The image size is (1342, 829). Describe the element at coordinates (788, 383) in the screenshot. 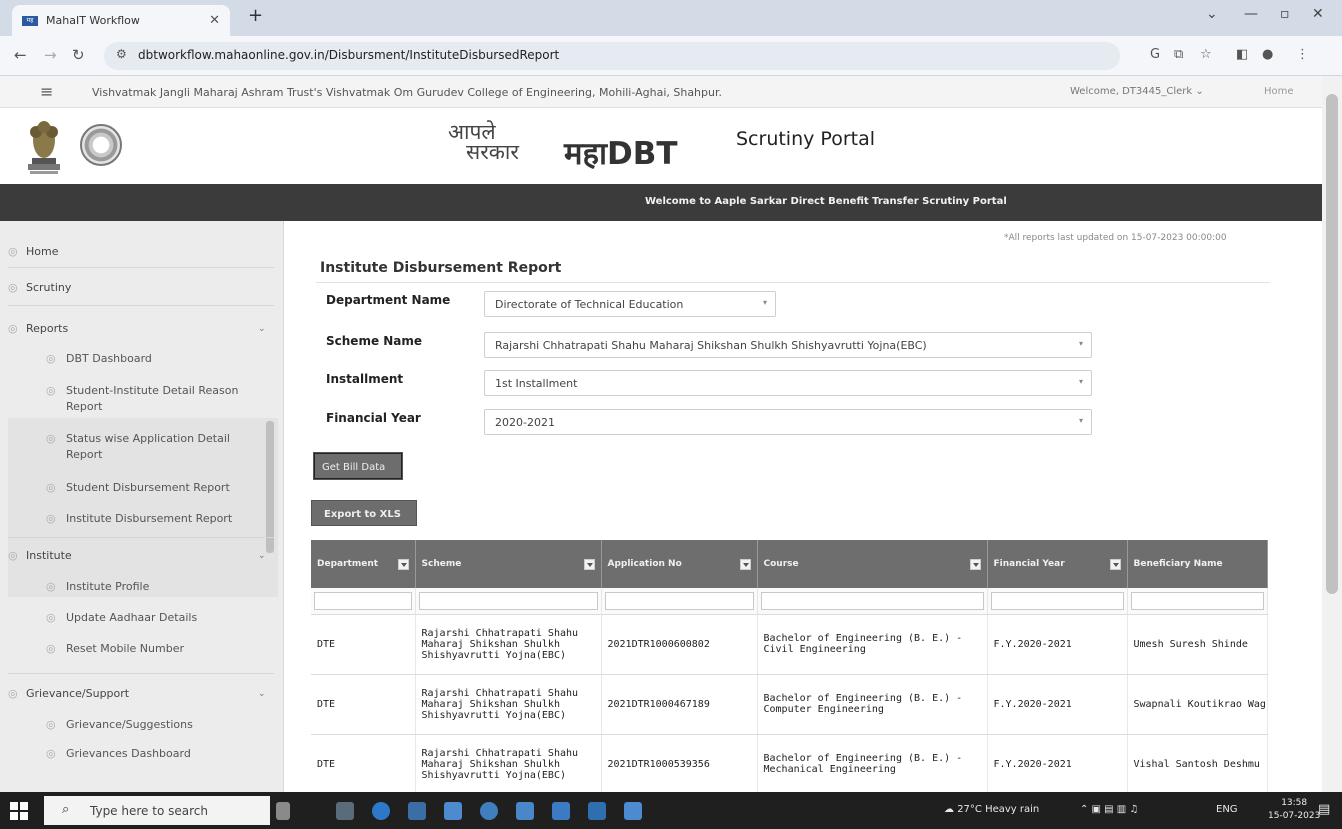

I see `installment-select: 1st Installment ▾` at that location.